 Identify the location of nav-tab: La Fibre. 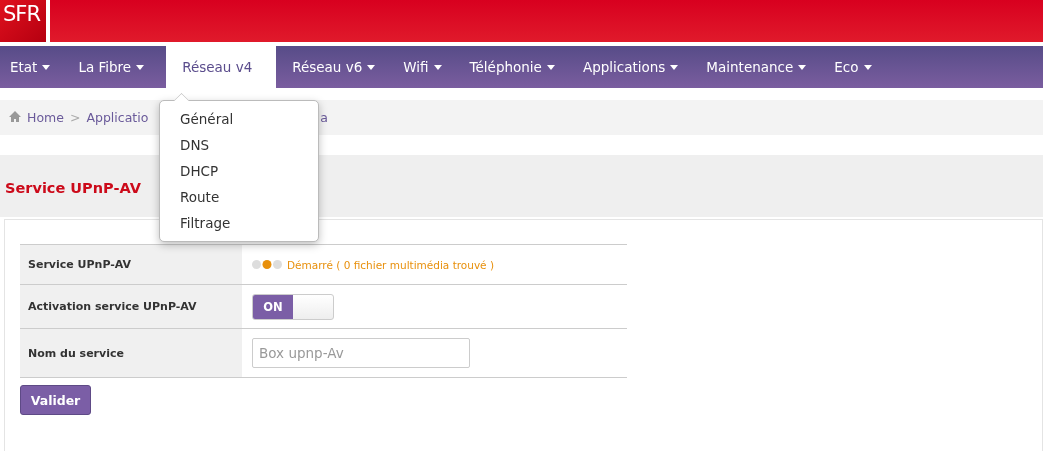
(114, 67).